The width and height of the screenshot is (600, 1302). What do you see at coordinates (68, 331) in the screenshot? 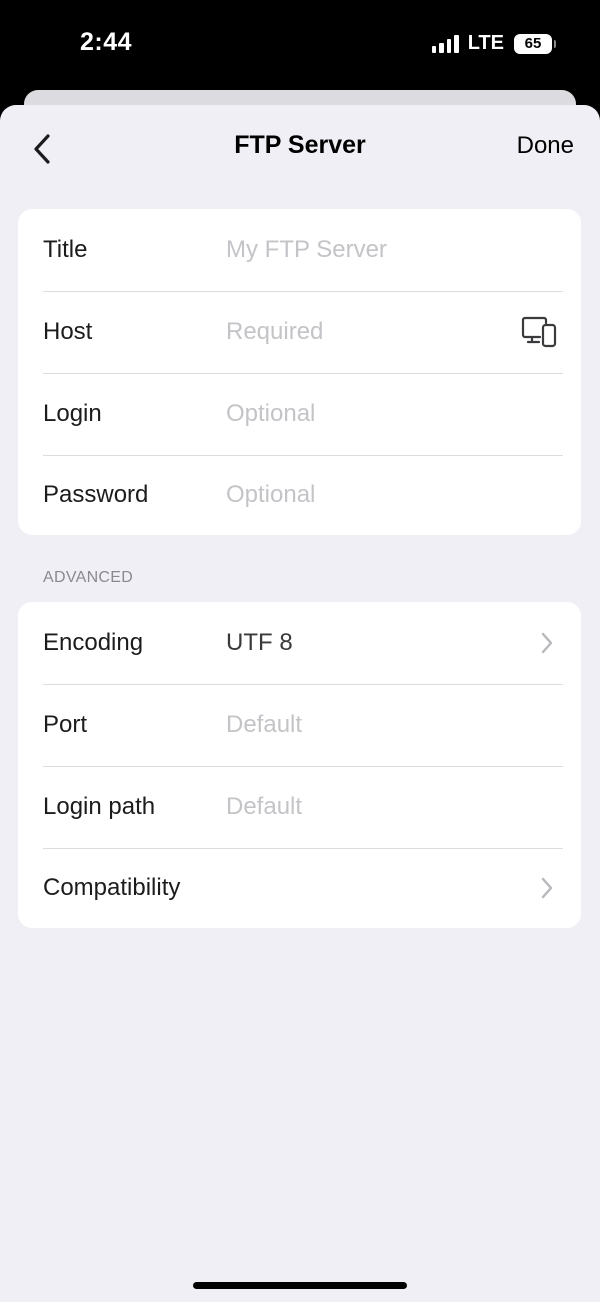
I see `host-label: Host` at bounding box center [68, 331].